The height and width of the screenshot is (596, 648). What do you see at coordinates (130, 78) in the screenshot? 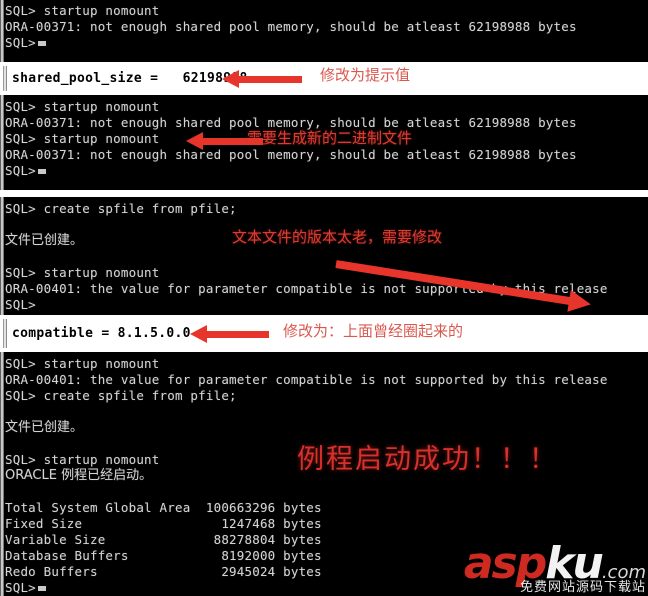
I see `parameter-shared-pool-size: shared_pool_size = 62198988` at bounding box center [130, 78].